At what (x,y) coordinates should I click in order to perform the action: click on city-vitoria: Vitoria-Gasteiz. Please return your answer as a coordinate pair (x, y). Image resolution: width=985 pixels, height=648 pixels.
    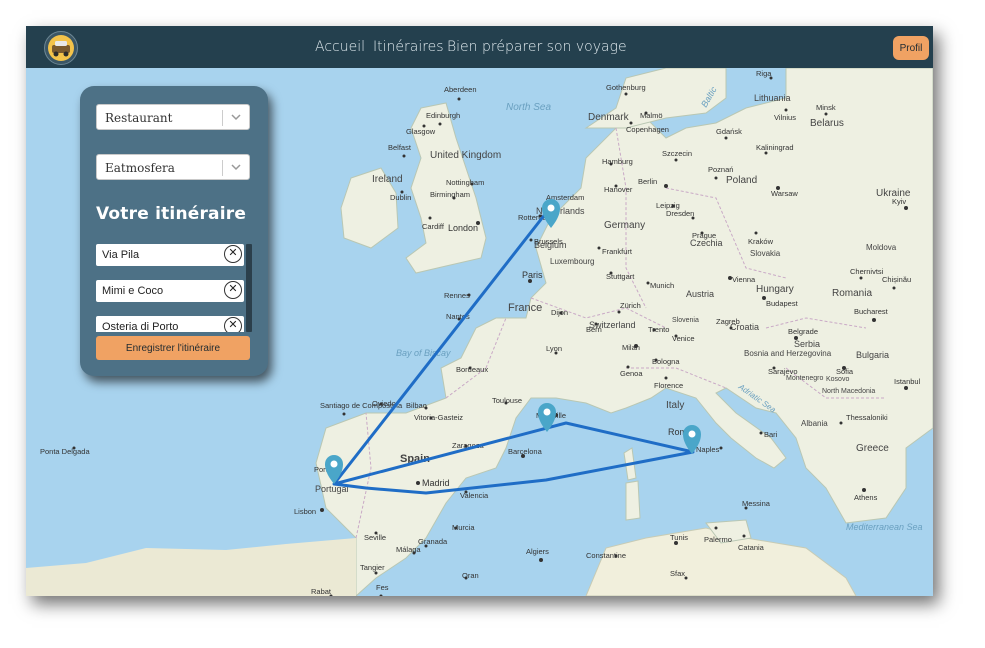
    Looking at the image, I should click on (438, 417).